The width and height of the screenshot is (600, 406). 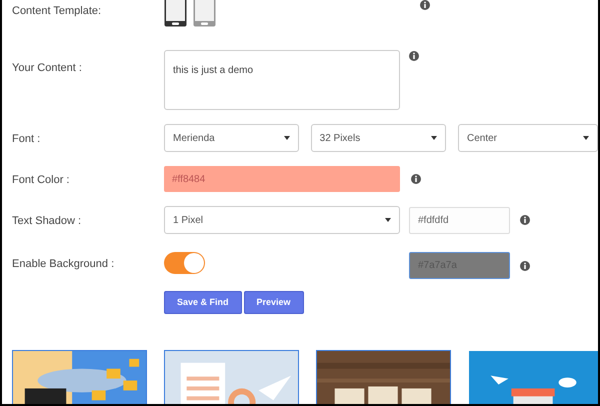 What do you see at coordinates (188, 221) in the screenshot?
I see `dropdown-value: 1 Pixel` at bounding box center [188, 221].